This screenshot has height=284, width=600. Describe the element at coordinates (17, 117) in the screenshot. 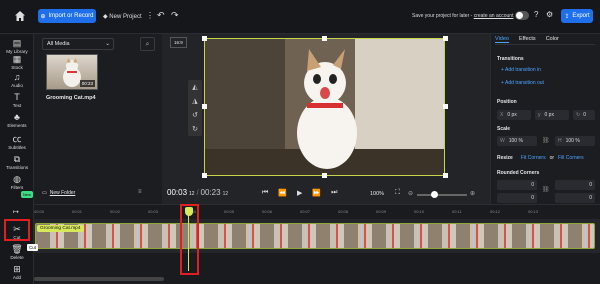

I see `elements-icon: ♣` at that location.